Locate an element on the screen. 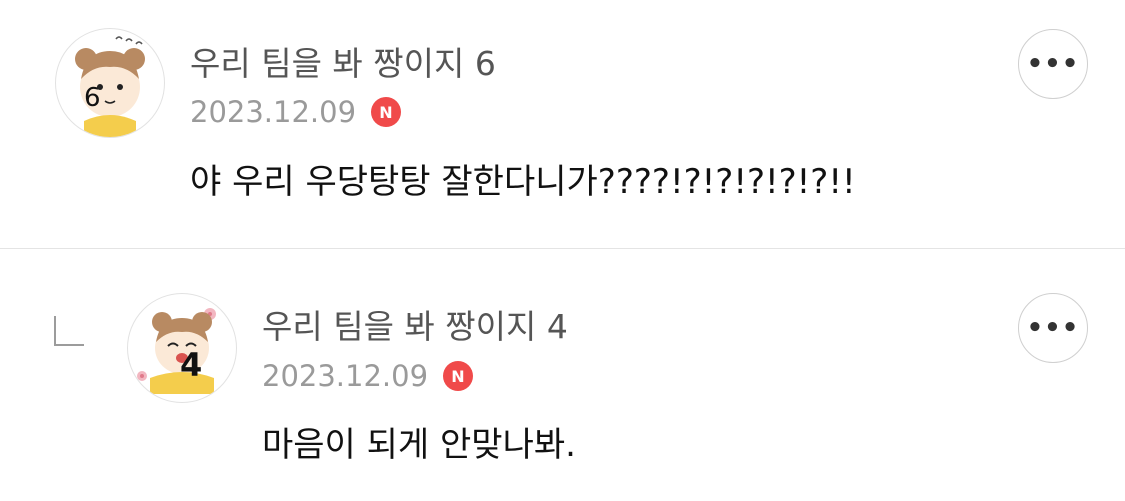 The width and height of the screenshot is (1125, 501). comment-text: 야 우리 우당탕탕 잘한다니가????!?!?!?!?!?!! is located at coordinates (523, 182).